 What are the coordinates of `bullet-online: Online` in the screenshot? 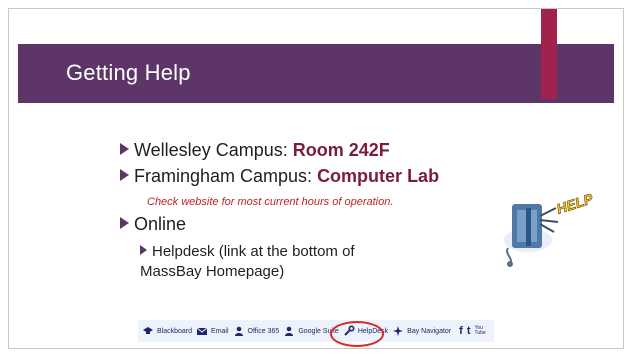 It's located at (153, 224).